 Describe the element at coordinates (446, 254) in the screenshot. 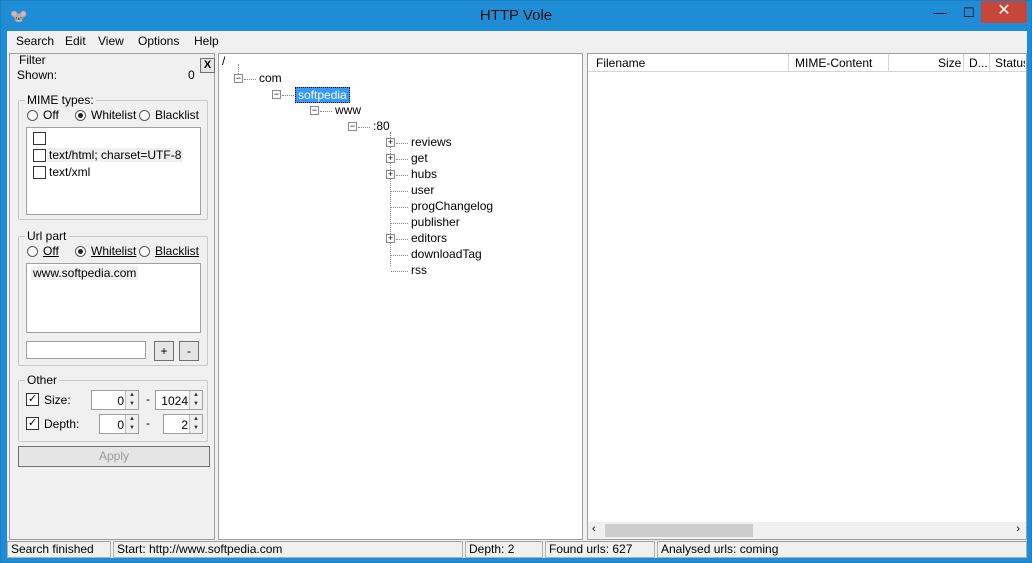

I see `tree-node-downloadtag: downloadTag` at that location.